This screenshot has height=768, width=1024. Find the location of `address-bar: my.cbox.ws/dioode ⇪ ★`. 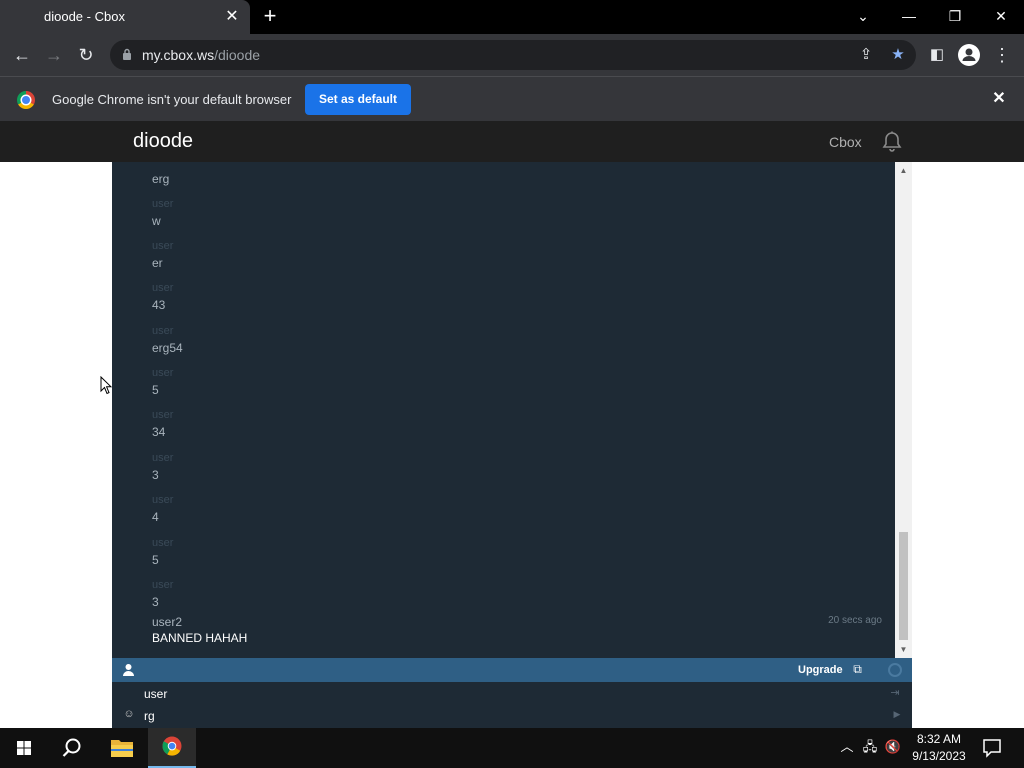

address-bar: my.cbox.ws/dioode ⇪ ★ is located at coordinates (513, 55).